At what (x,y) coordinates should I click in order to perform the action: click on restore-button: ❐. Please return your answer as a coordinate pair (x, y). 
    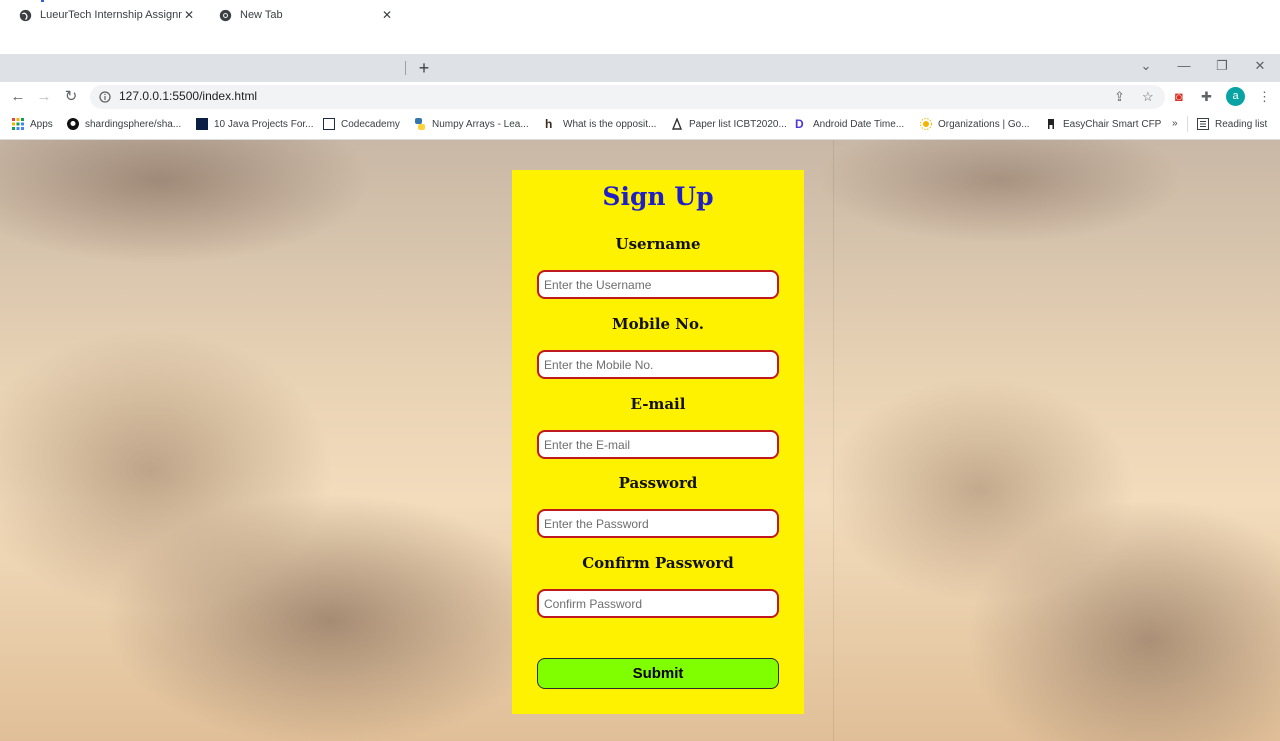
    Looking at the image, I should click on (1222, 66).